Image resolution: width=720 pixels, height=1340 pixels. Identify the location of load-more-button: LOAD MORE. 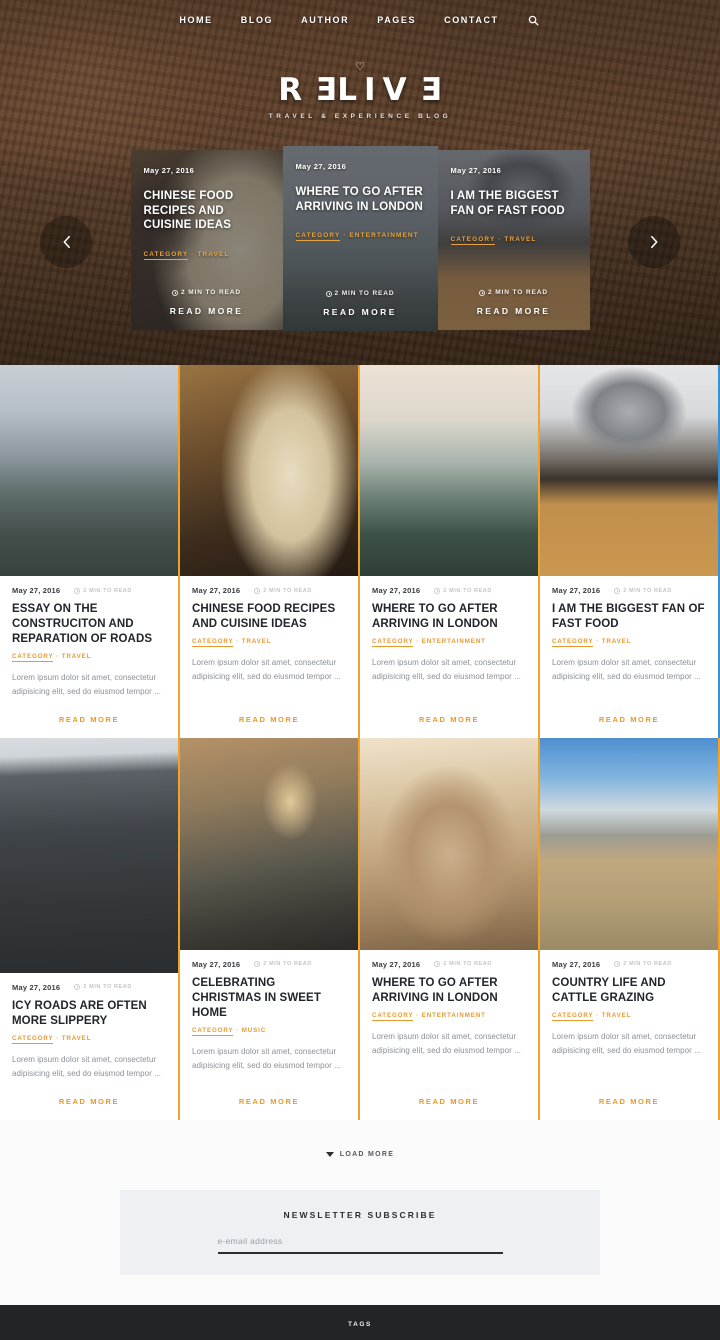
(359, 1154).